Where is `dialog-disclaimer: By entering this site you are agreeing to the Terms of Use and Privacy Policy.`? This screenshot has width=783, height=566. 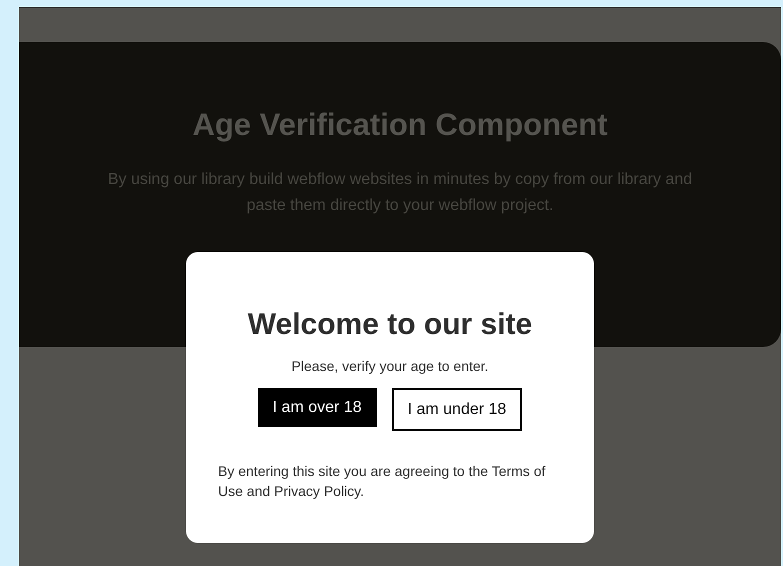
dialog-disclaimer: By entering this site you are agreeing to the Terms of Use and Privacy Policy. is located at coordinates (382, 481).